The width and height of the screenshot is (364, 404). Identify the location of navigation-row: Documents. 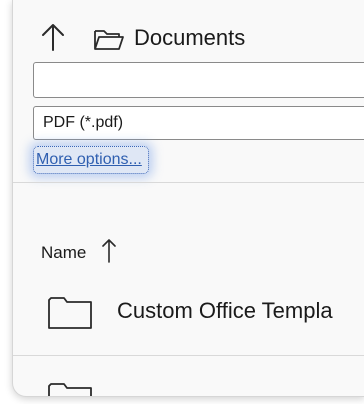
(188, 34).